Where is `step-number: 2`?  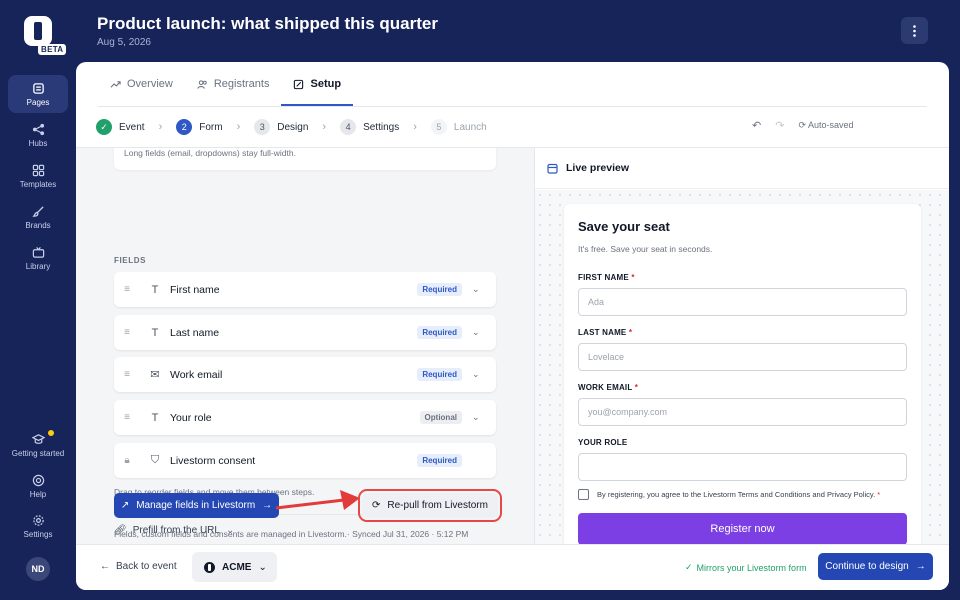
step-number: 2 is located at coordinates (184, 127).